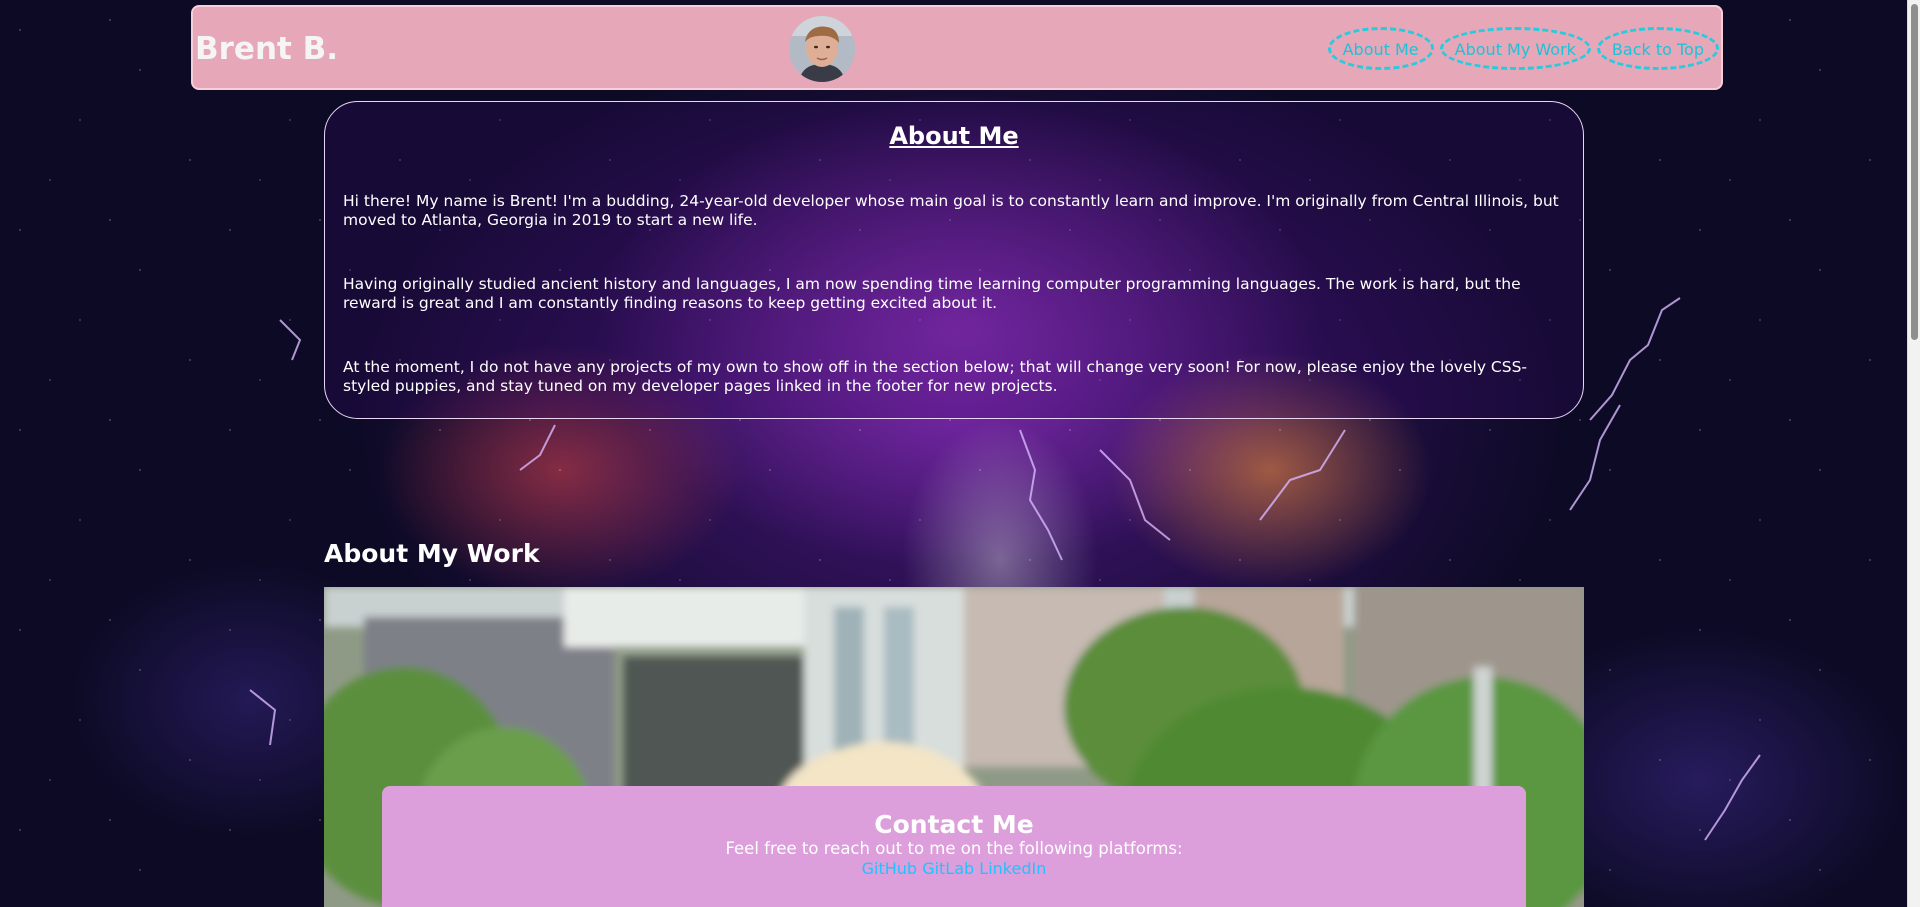  Describe the element at coordinates (1515, 48) in the screenshot. I see `nav-about-my-work: About My Work` at that location.